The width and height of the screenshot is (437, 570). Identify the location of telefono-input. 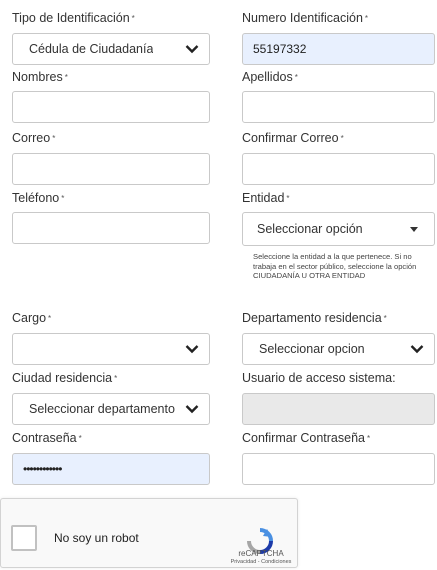
(111, 228).